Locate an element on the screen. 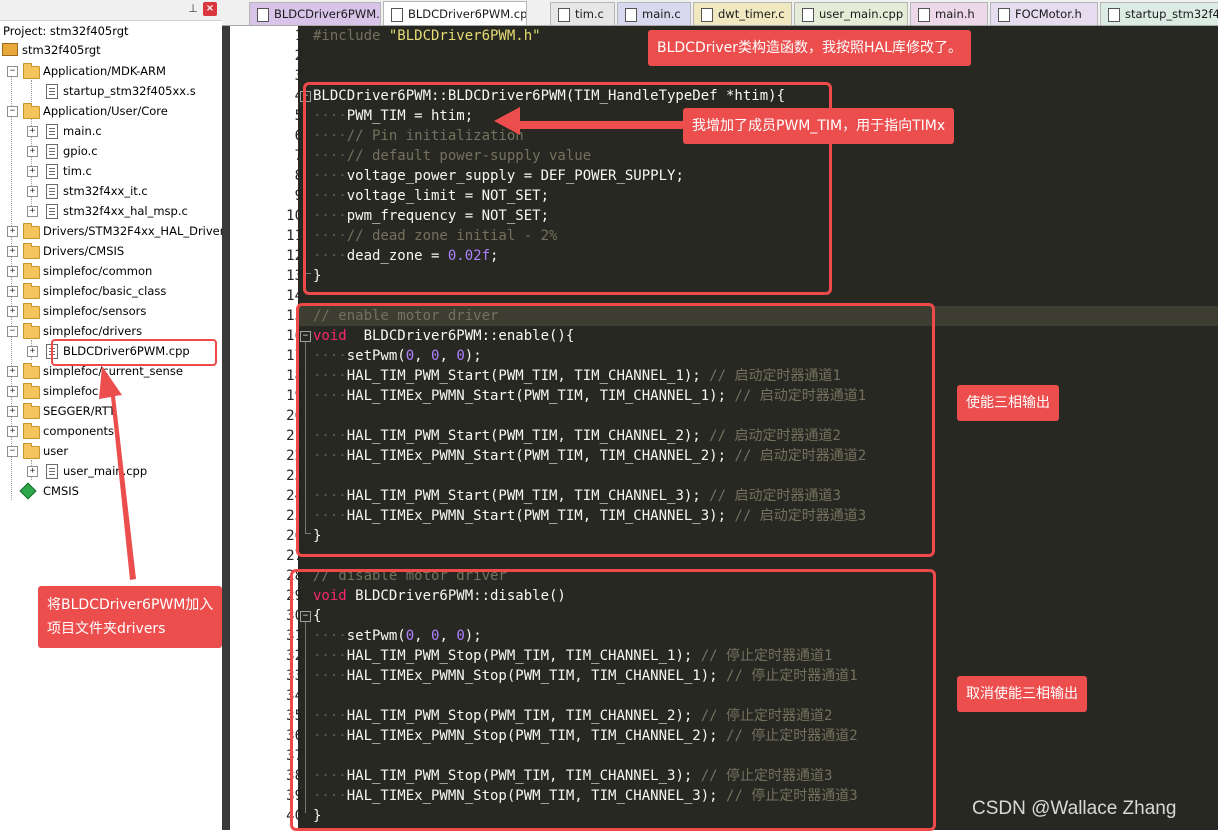 The image size is (1218, 831). watermark: CSDN @Wallace Zhang is located at coordinates (1074, 808).